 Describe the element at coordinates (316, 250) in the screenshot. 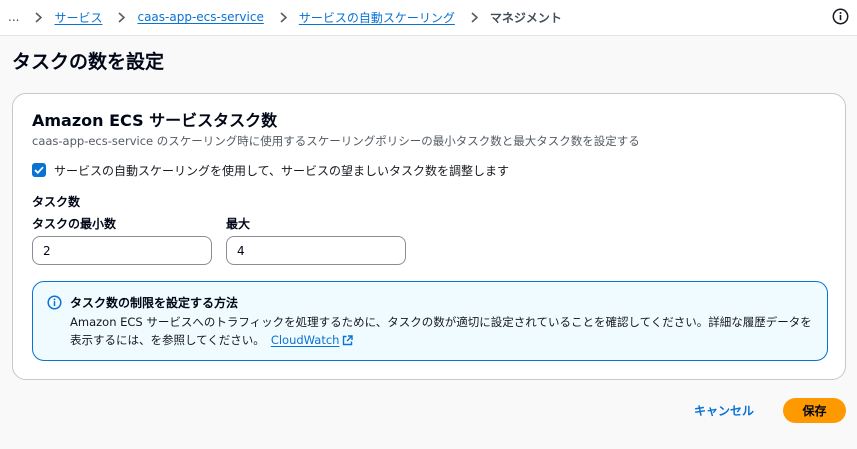

I see `max-tasks-input` at that location.